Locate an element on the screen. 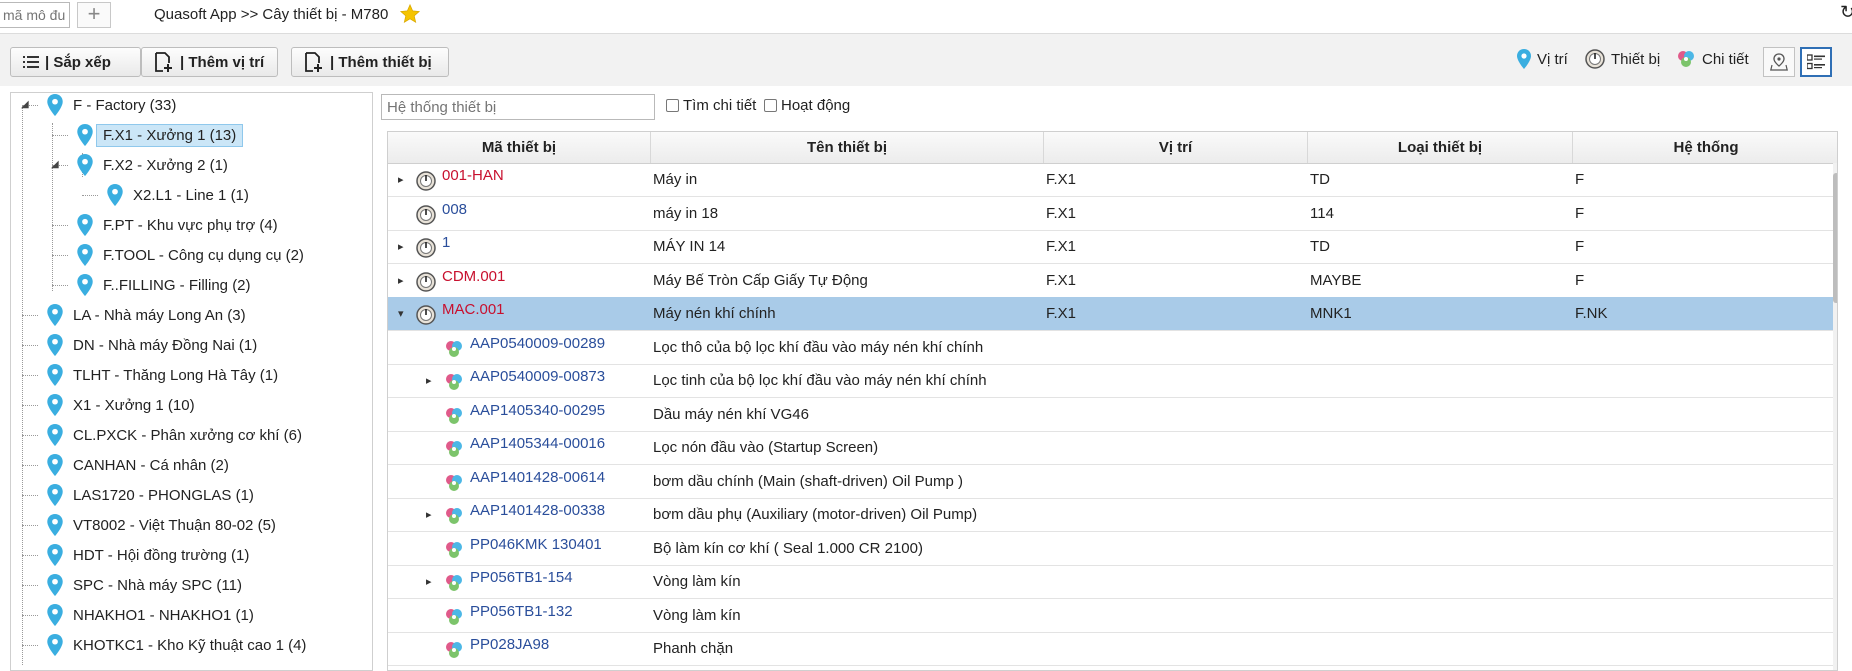 The image size is (1852, 671). tree-item: DN - Nhà máy Đồng Nai (1) is located at coordinates (152, 345).